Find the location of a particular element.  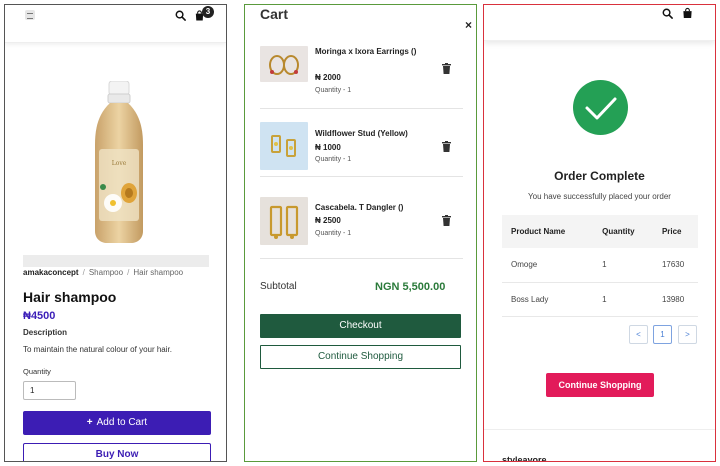

order-complete-subtitle: You have successfully placed your order is located at coordinates (599, 196).